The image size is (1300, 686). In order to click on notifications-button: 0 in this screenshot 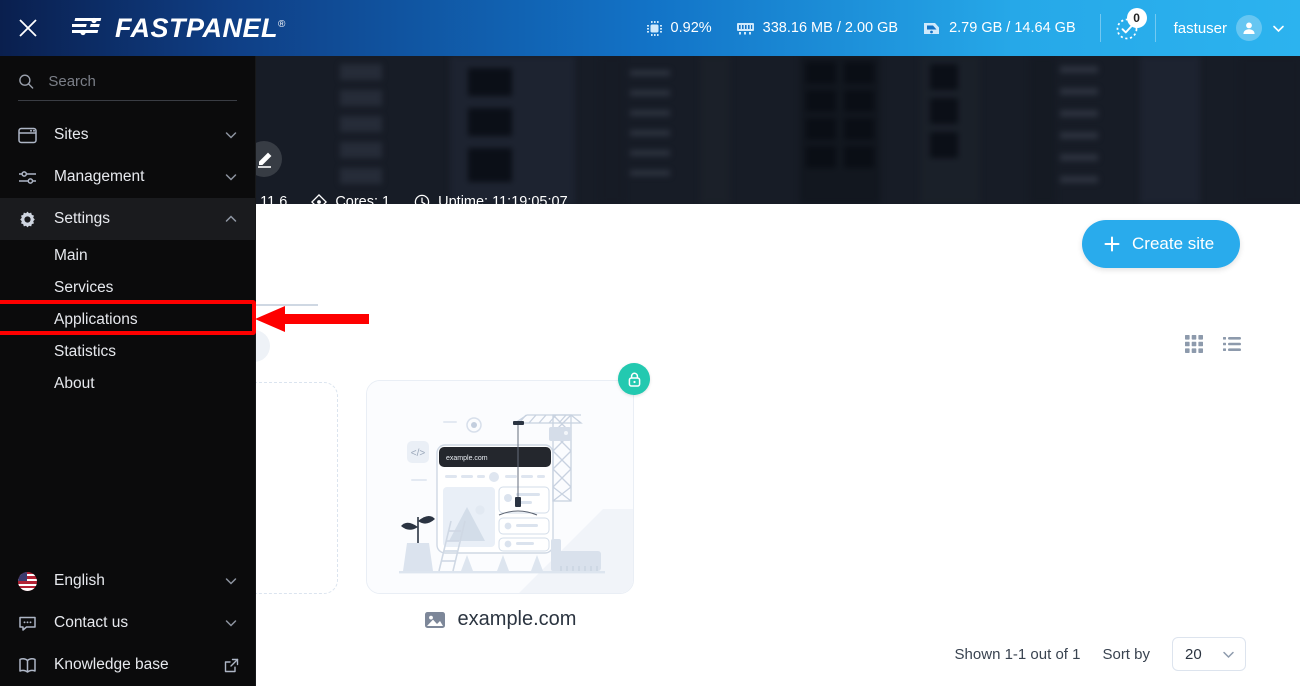, I will do `click(1128, 28)`.